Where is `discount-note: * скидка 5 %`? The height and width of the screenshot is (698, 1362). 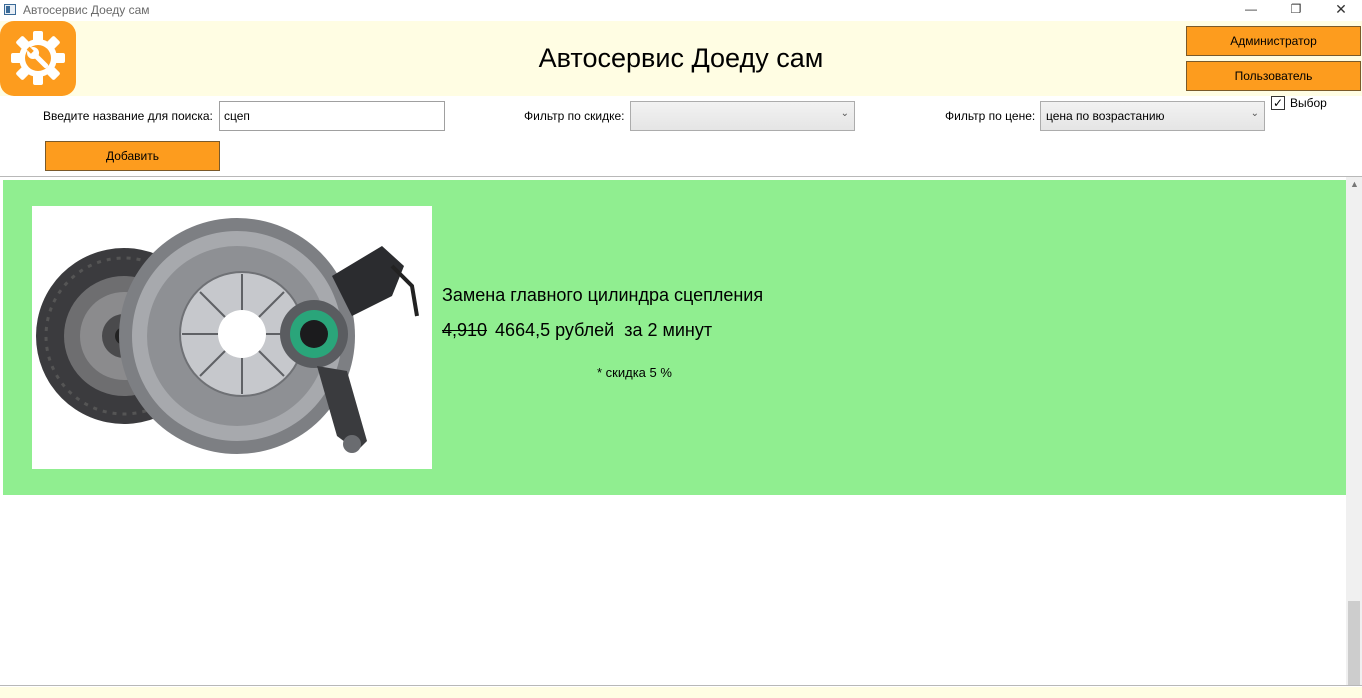
discount-note: * скидка 5 % is located at coordinates (634, 372).